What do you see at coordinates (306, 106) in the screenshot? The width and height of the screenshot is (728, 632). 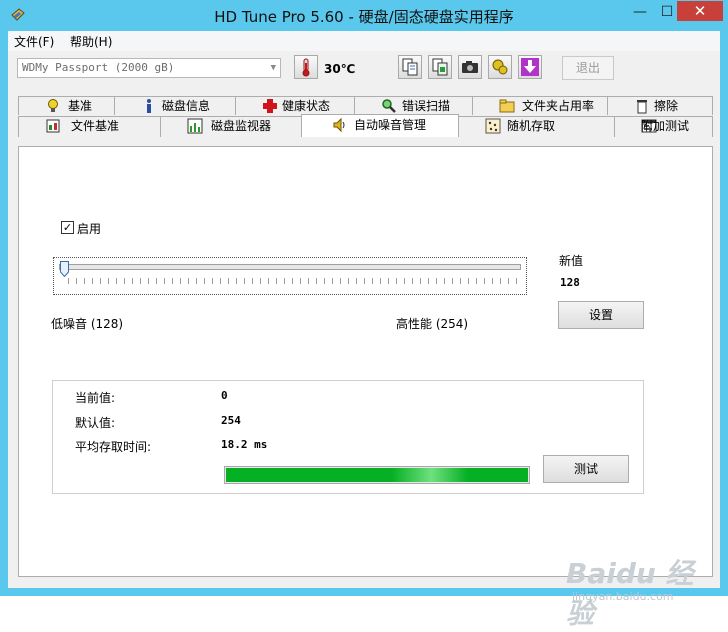 I see `tab-label: 健康状态` at bounding box center [306, 106].